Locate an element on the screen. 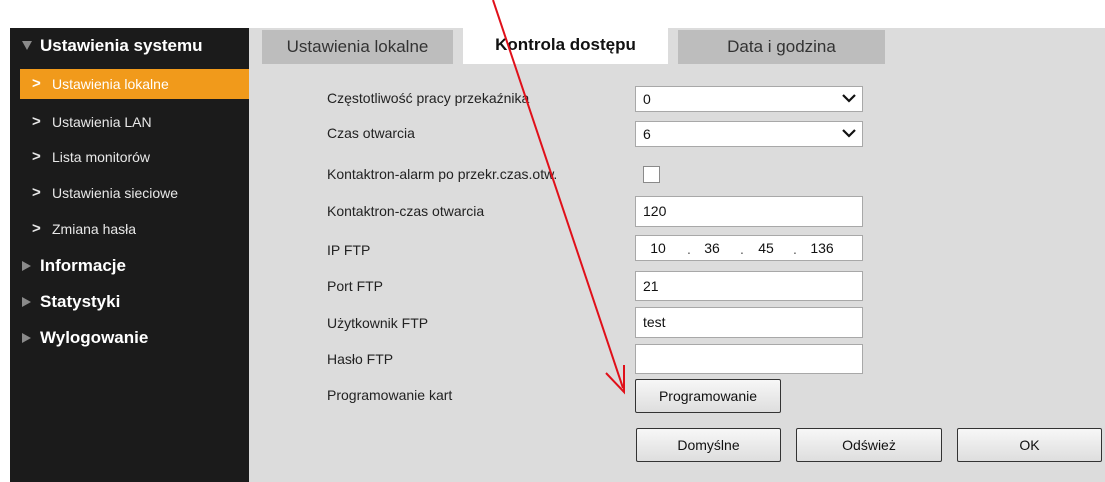  menu-group-label: Wylogowanie is located at coordinates (94, 337).